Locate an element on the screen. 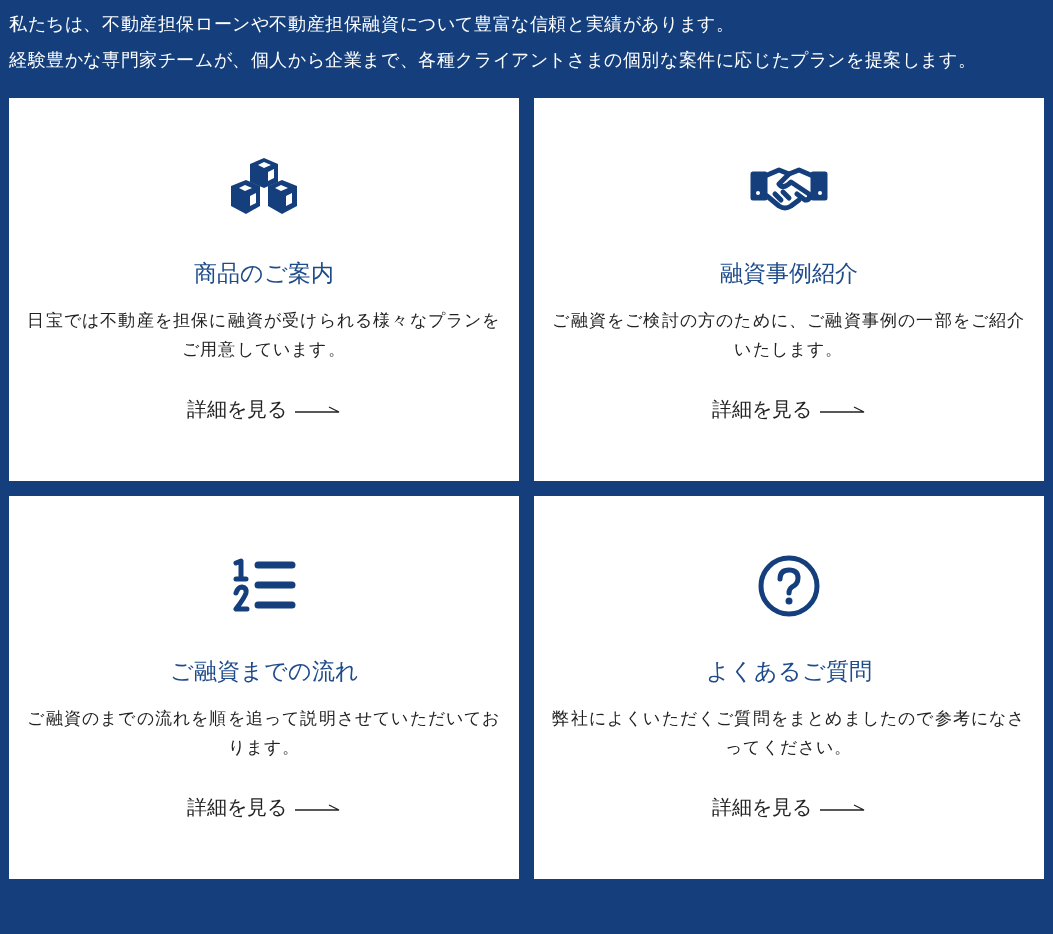 Image resolution: width=1053 pixels, height=934 pixels. card-title: ご融資までの流れ is located at coordinates (264, 671).